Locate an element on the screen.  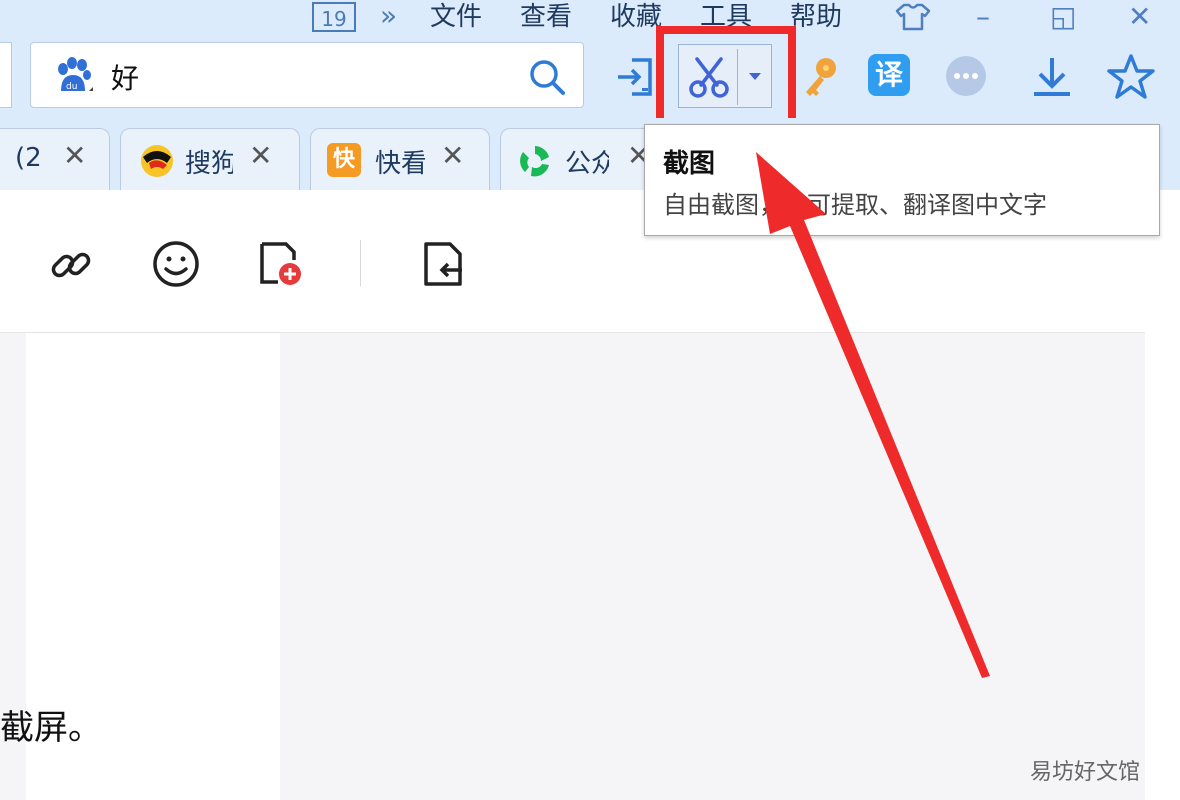
sogou-icon is located at coordinates (157, 161).